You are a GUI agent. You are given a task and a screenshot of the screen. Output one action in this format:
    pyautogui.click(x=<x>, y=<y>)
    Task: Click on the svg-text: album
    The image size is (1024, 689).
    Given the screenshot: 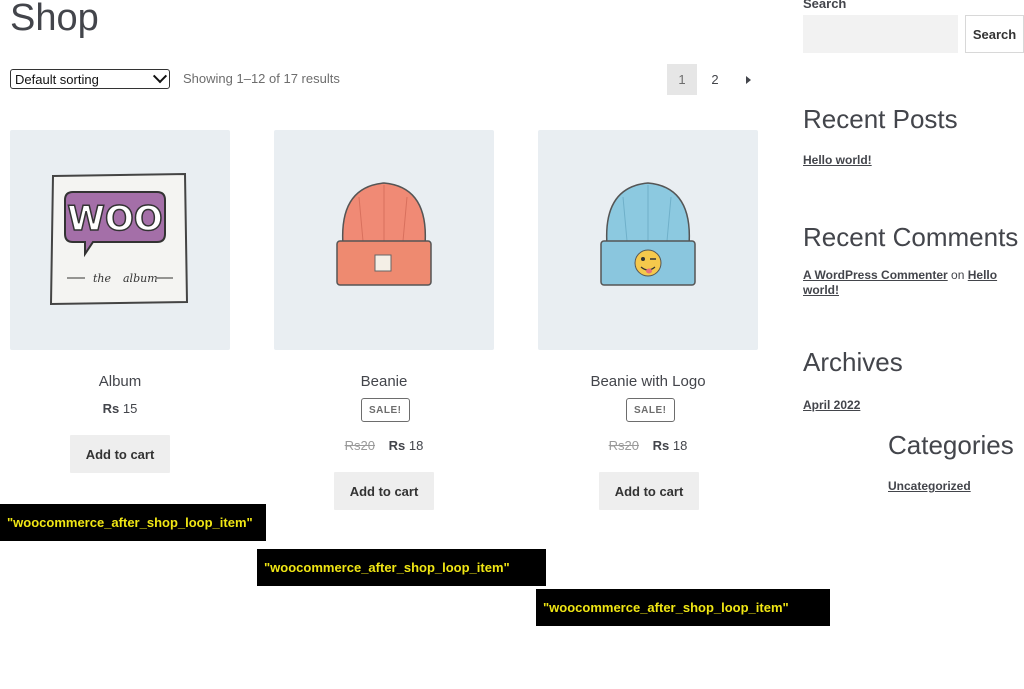 What is the action you would take?
    pyautogui.click(x=140, y=278)
    